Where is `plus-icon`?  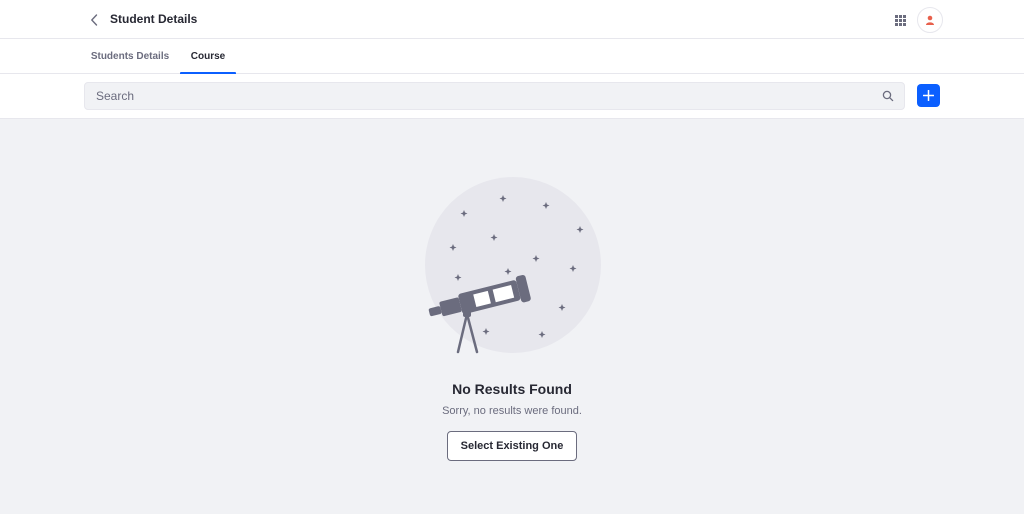
plus-icon is located at coordinates (928, 95).